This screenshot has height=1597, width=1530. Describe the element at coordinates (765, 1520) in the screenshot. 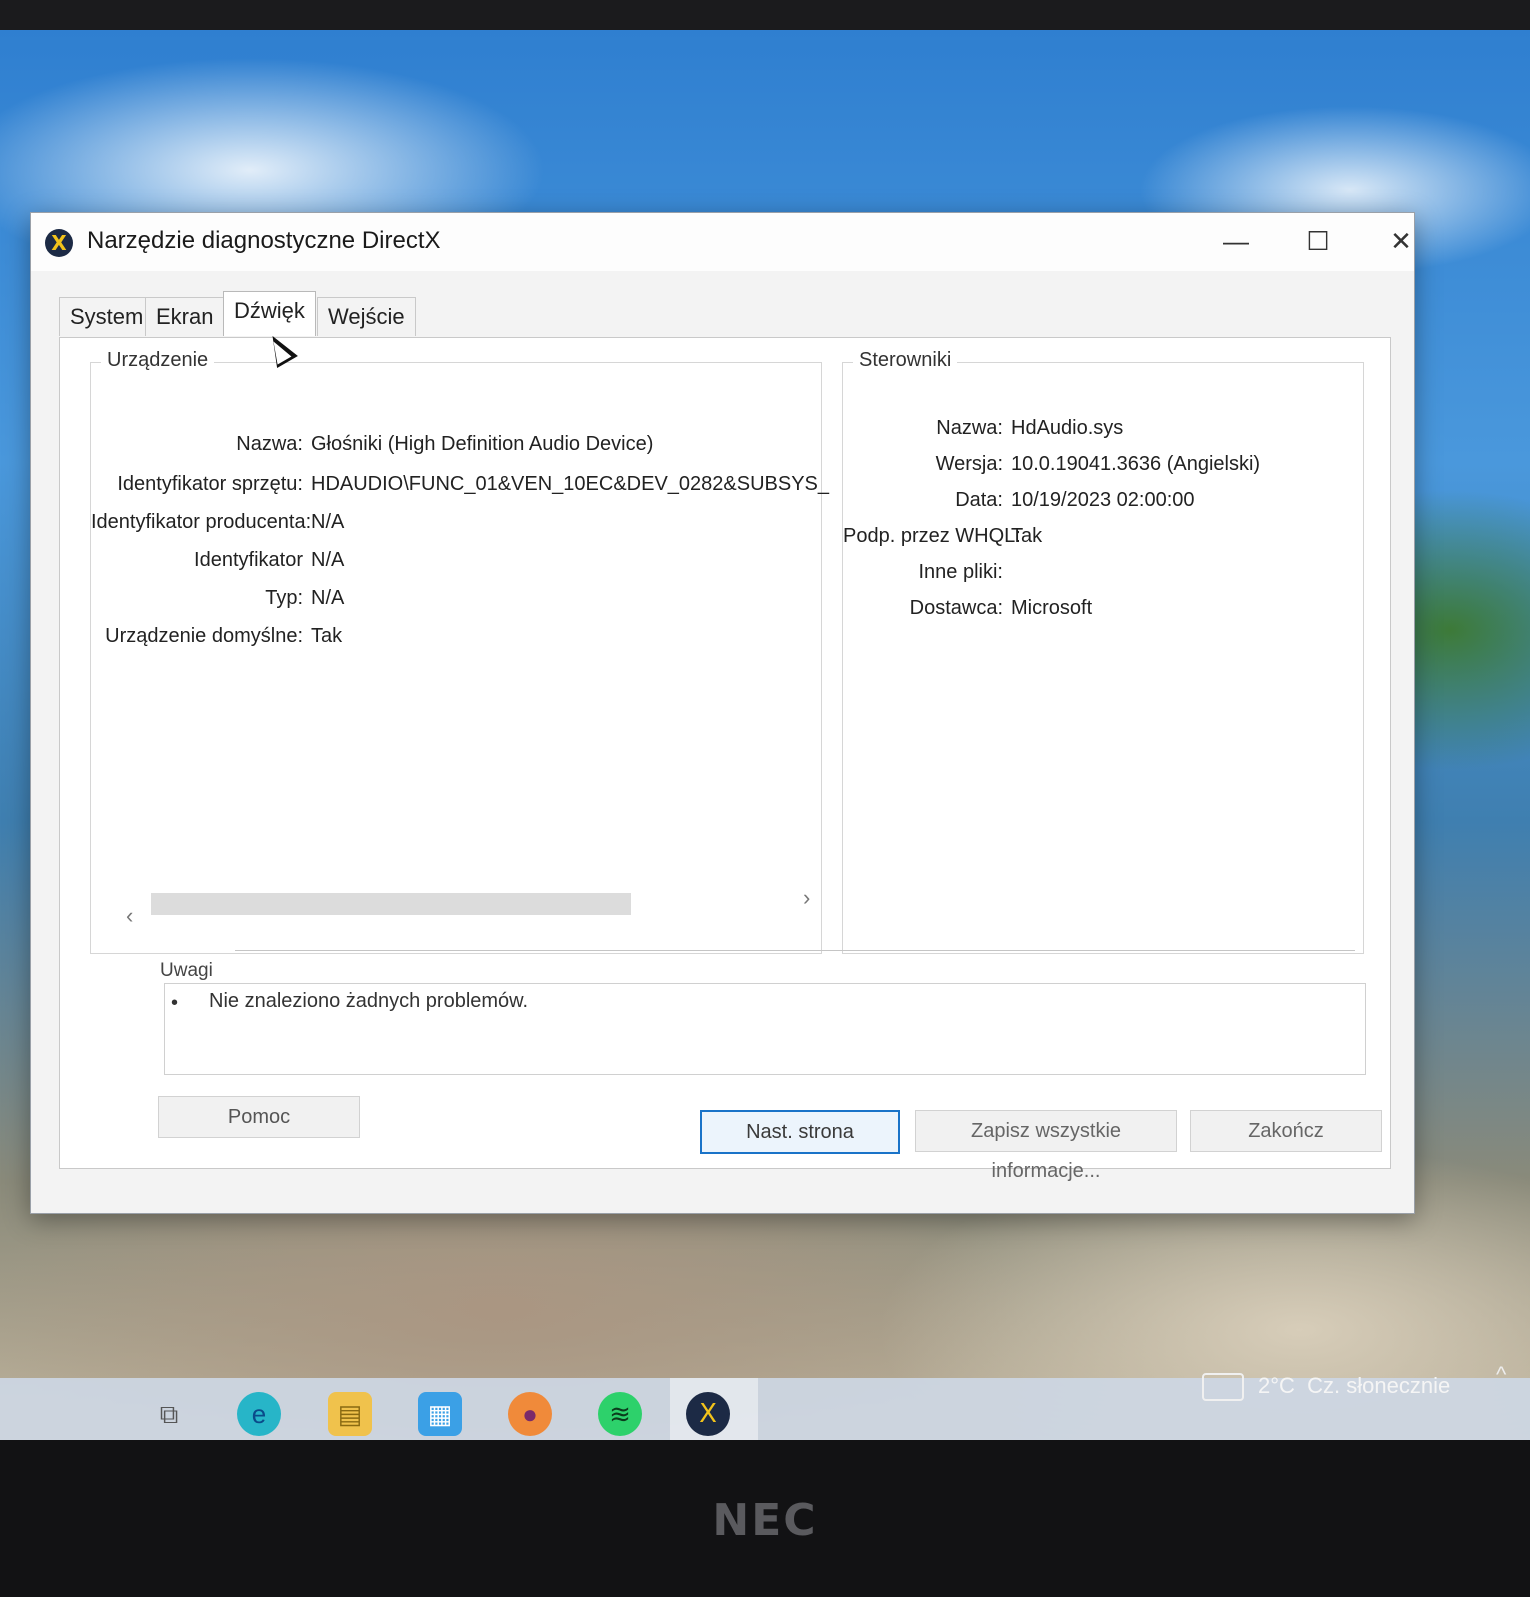

I see `monitor-brand-logo: NEC` at that location.